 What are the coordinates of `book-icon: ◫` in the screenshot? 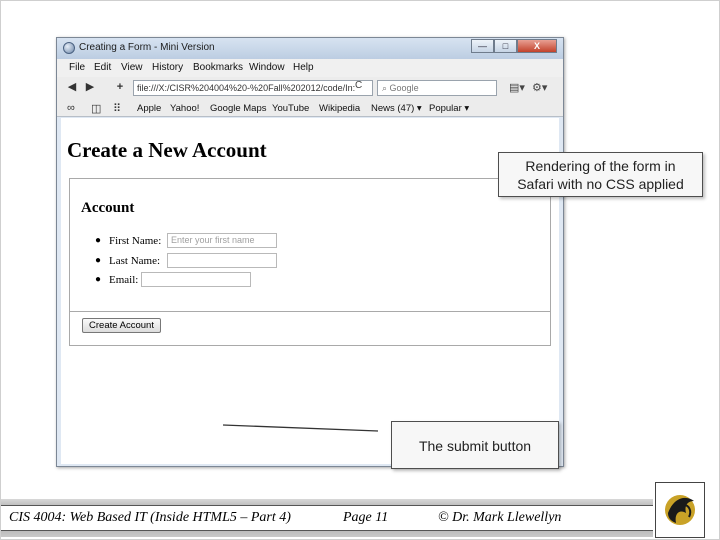 It's located at (96, 108).